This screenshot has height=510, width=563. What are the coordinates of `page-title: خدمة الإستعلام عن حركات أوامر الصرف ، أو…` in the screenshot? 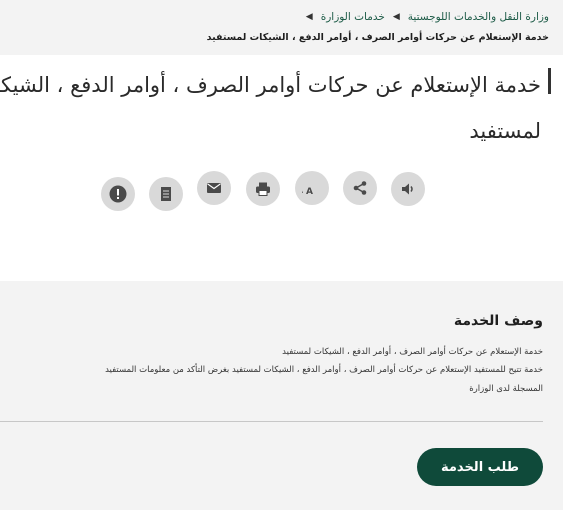 It's located at (270, 108).